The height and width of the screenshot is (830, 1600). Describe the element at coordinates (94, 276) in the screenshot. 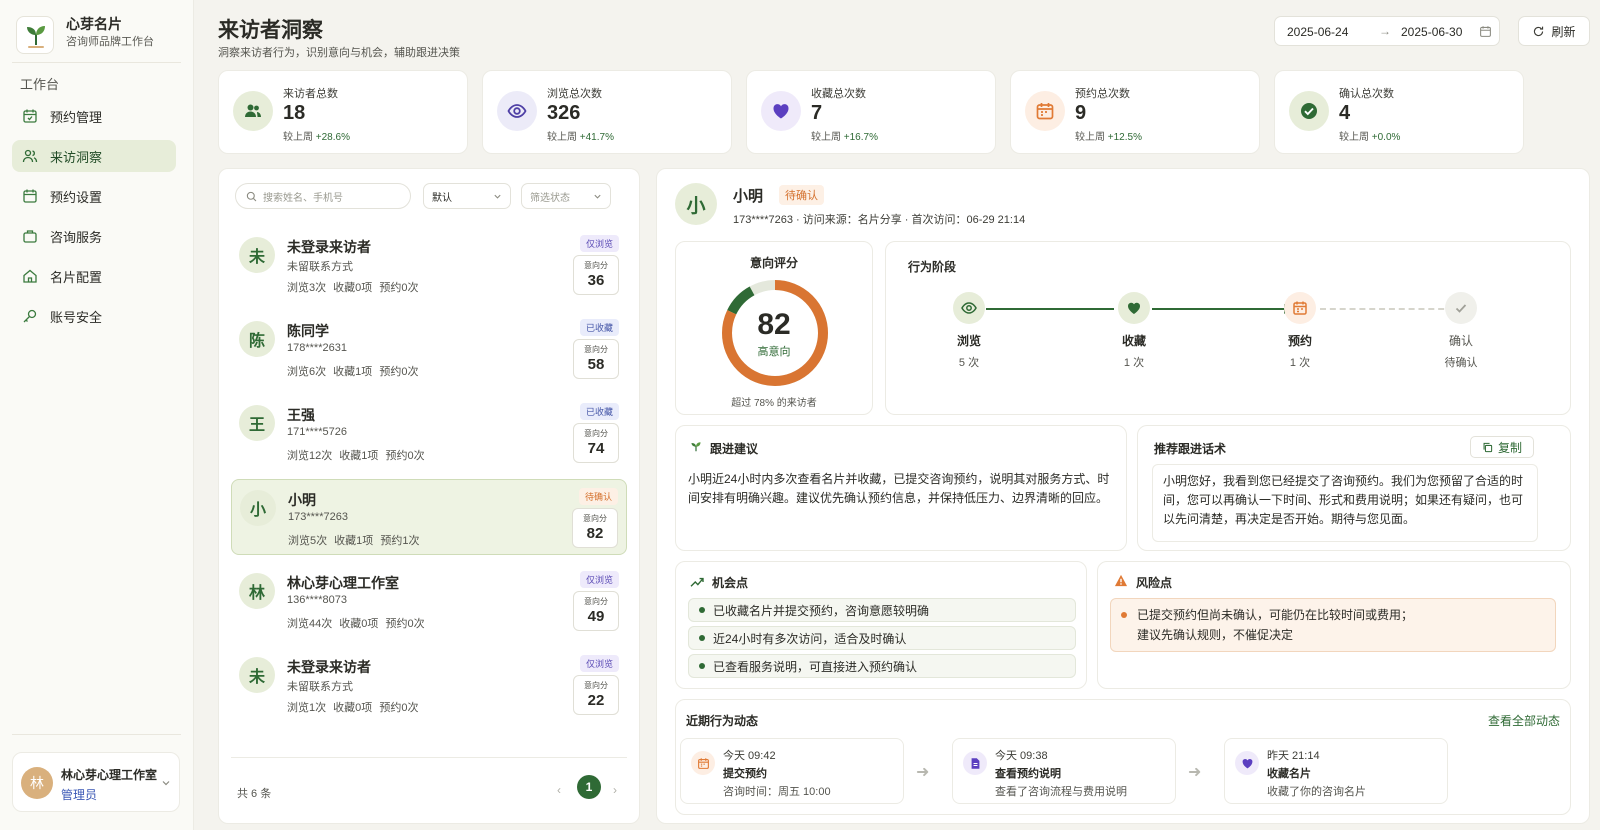

I see `sidebar-item-card-config: 名片配置` at that location.